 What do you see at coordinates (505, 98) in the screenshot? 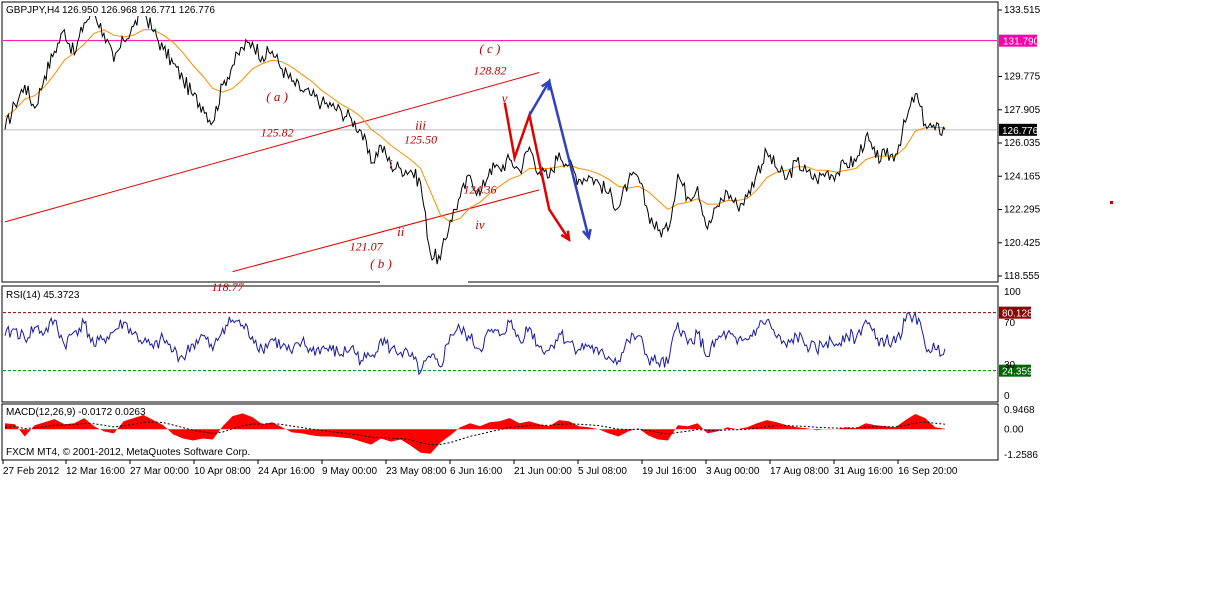
I see `wave-label: v` at bounding box center [505, 98].